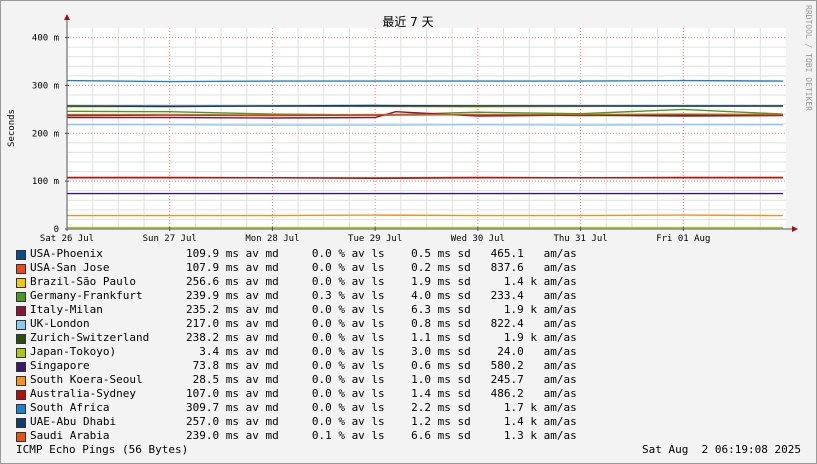 The height and width of the screenshot is (464, 817). I want to click on legend-series-name: Italy-Milan, so click(66, 309).